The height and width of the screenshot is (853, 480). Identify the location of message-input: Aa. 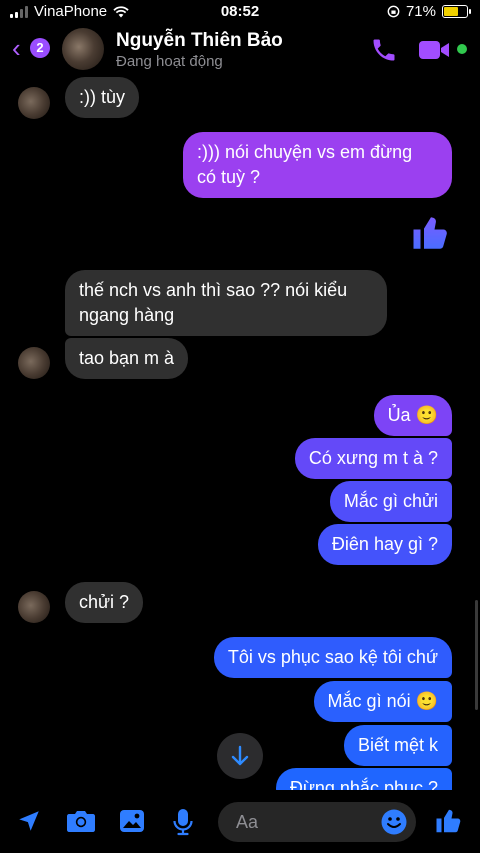
(317, 822).